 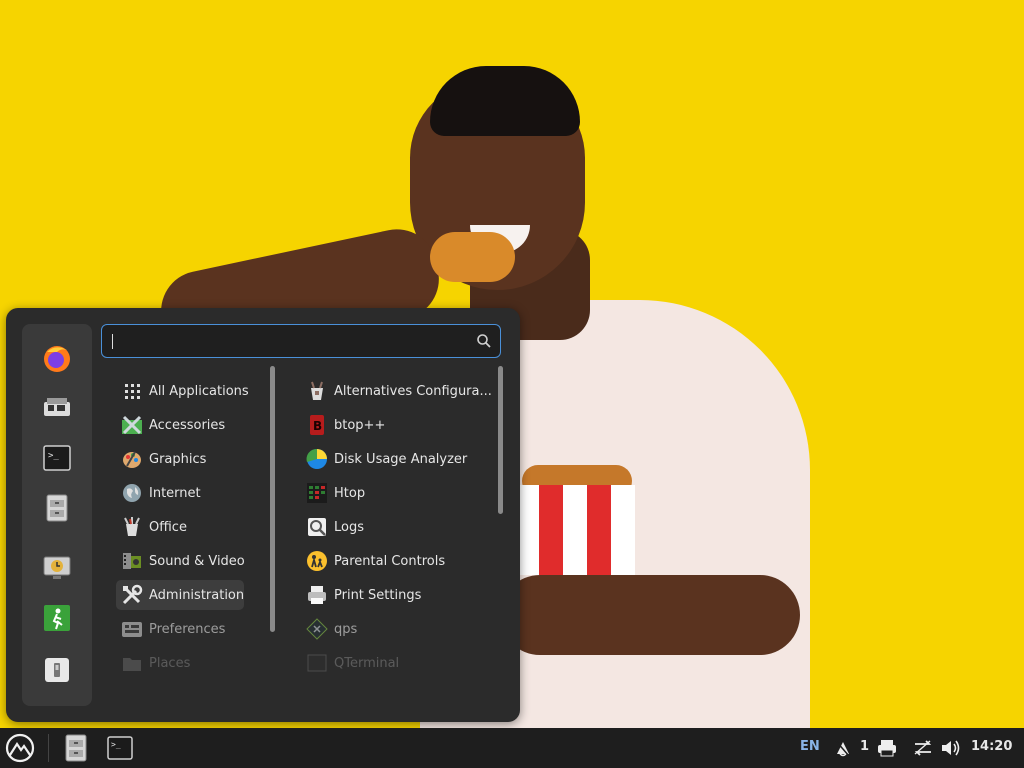 I want to click on category-accessories: Accessories, so click(x=170, y=425).